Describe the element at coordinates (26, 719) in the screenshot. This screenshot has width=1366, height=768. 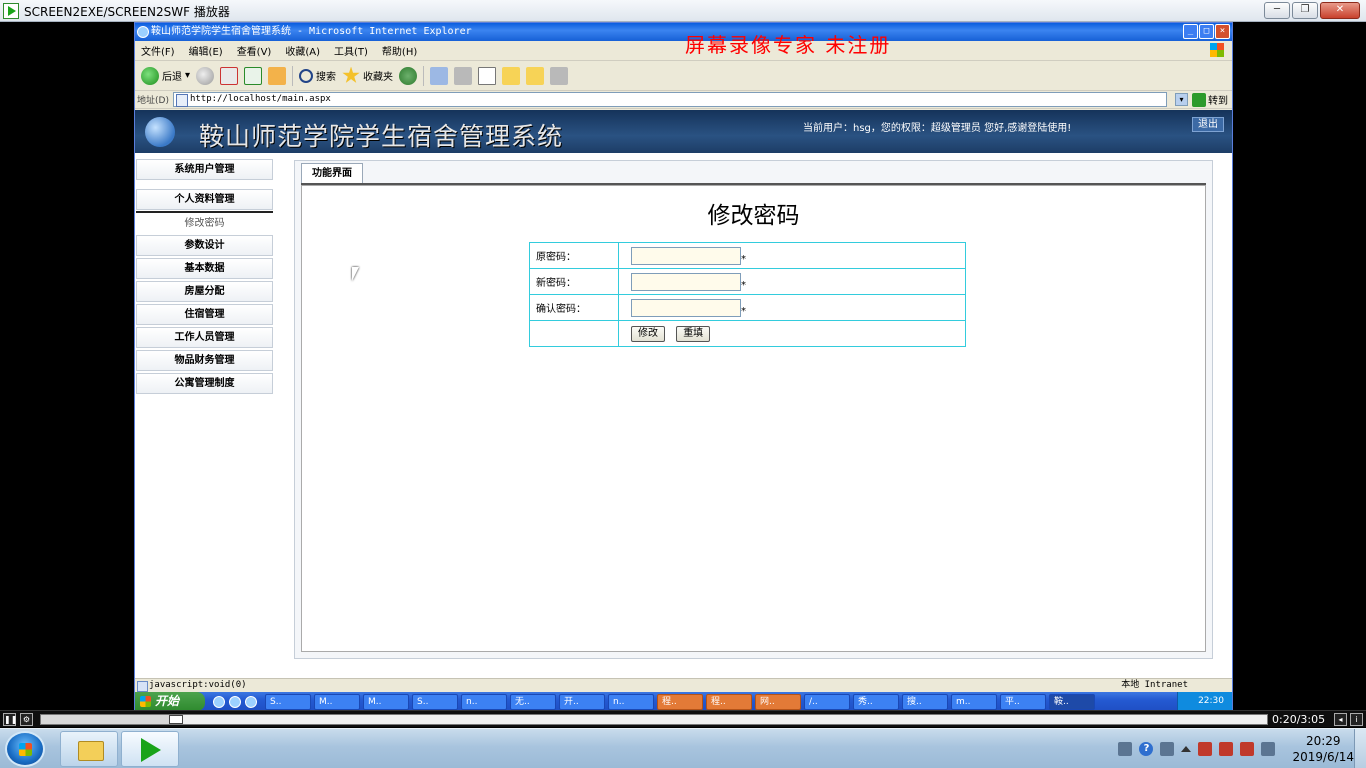
I see `settings-icon: ⚙` at that location.